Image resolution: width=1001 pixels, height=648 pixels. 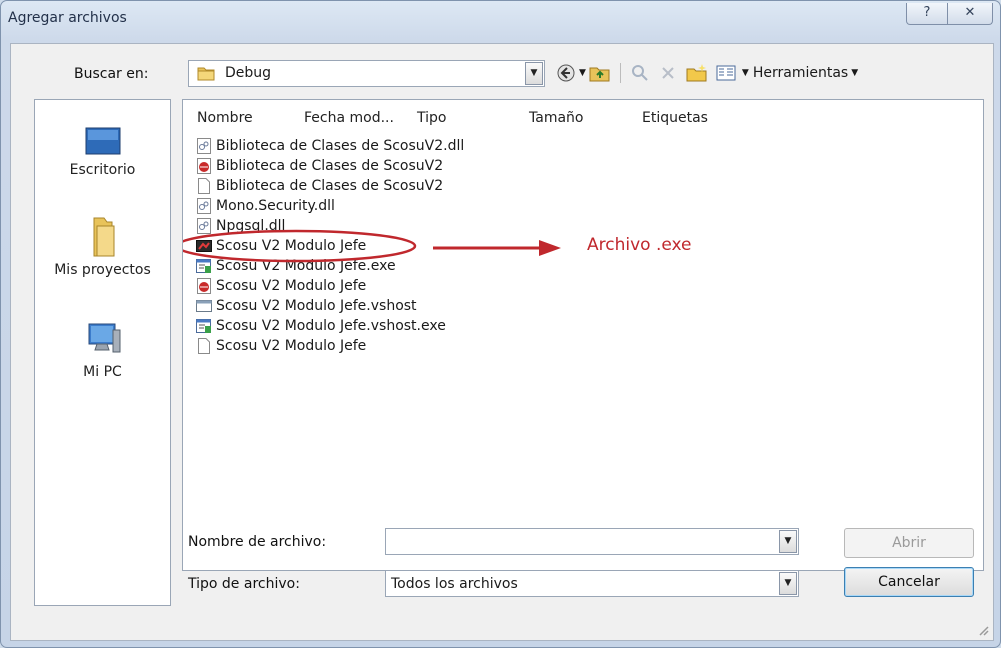 I want to click on help-button: ?, so click(x=927, y=14).